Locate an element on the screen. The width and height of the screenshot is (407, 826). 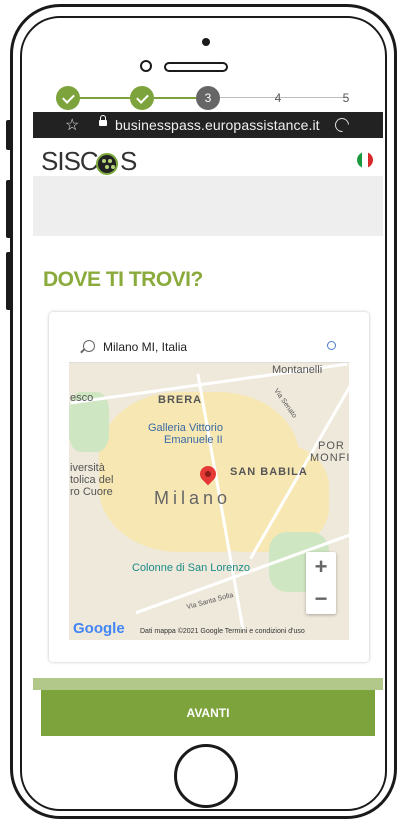
footer-band is located at coordinates (208, 684).